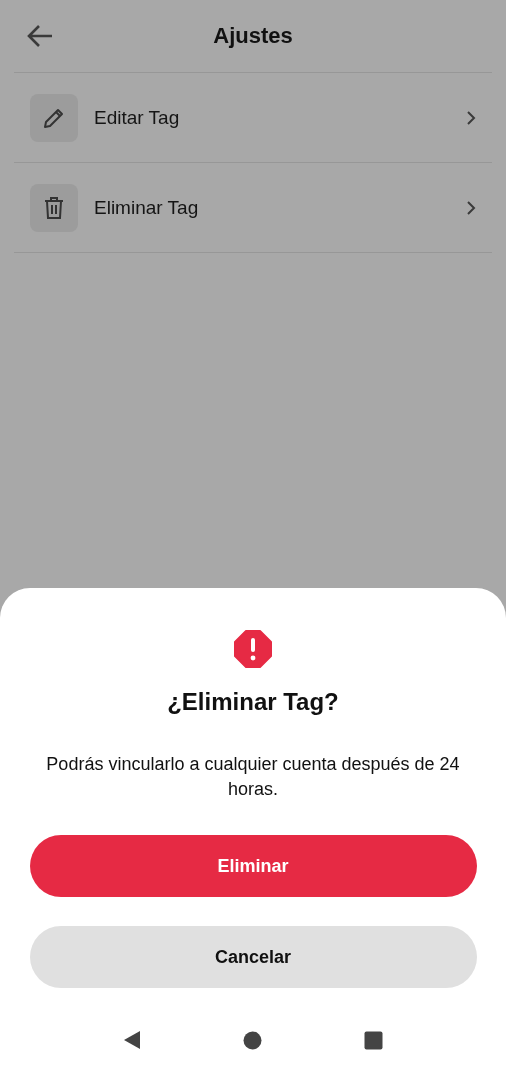 Image resolution: width=506 pixels, height=1085 pixels. I want to click on settings-item: Eliminar Tag, so click(253, 208).